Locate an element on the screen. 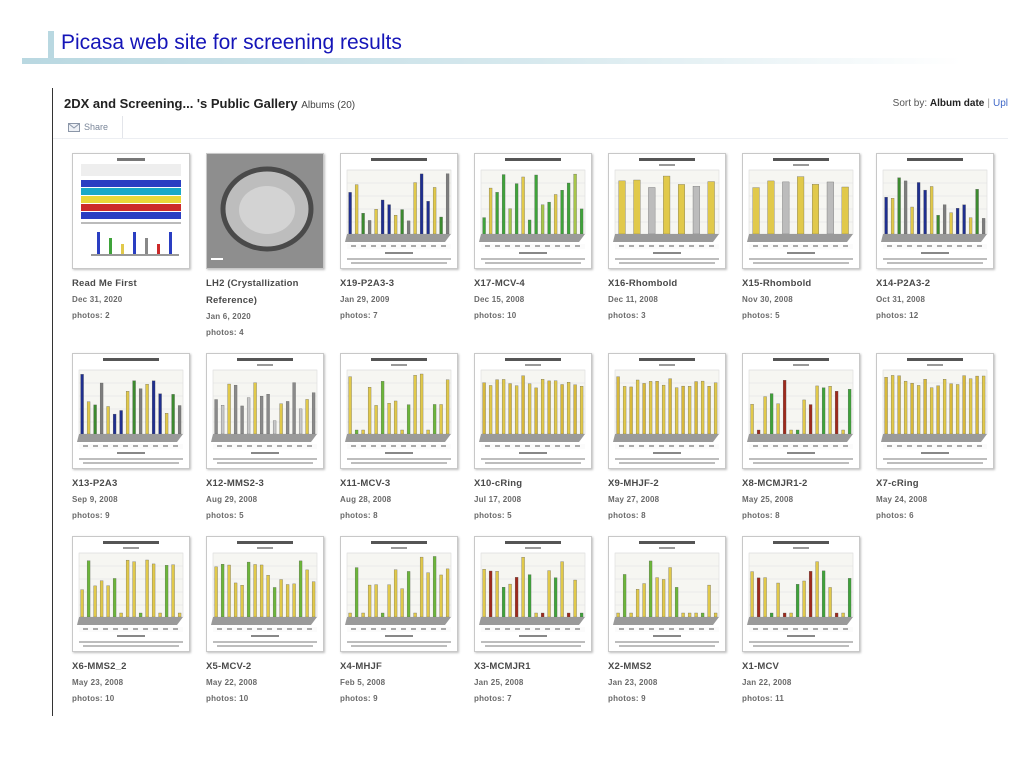 Image resolution: width=1024 pixels, height=768 pixels. album-card: X4-MHJF Feb 5, 2008 photos: 9 is located at coordinates (402, 626).